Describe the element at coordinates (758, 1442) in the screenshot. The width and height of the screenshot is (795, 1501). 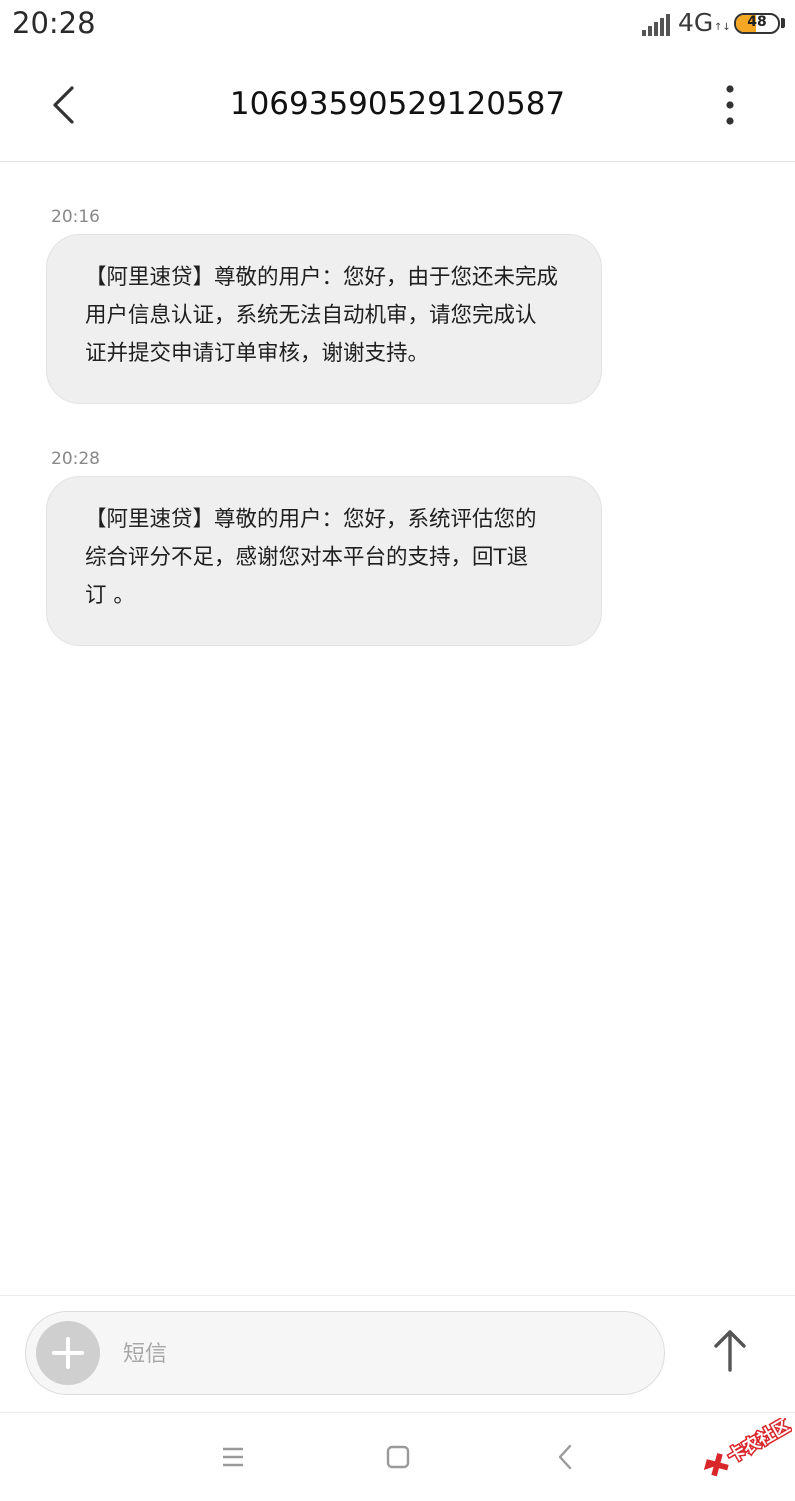
I see `watermark-text: 卡农社区` at that location.